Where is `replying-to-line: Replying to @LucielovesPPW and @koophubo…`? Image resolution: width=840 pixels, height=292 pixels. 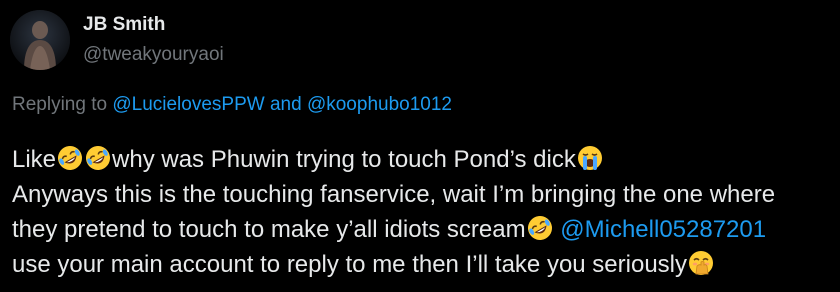
replying-to-line: Replying to @LucielovesPPW and @koophubo… is located at coordinates (232, 105).